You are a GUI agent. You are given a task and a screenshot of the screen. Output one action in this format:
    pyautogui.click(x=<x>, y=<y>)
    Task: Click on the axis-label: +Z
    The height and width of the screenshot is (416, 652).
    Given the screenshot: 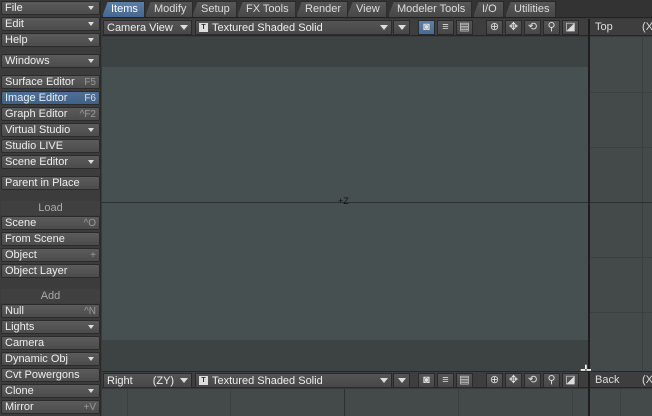 What is the action you would take?
    pyautogui.click(x=343, y=201)
    